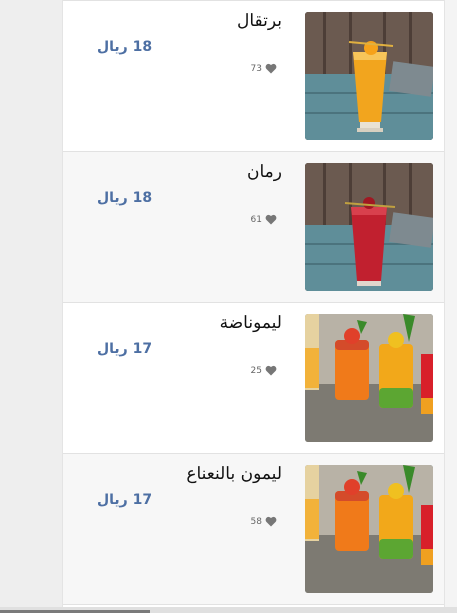 This screenshot has height=613, width=457. I want to click on orange-juice-image, so click(369, 76).